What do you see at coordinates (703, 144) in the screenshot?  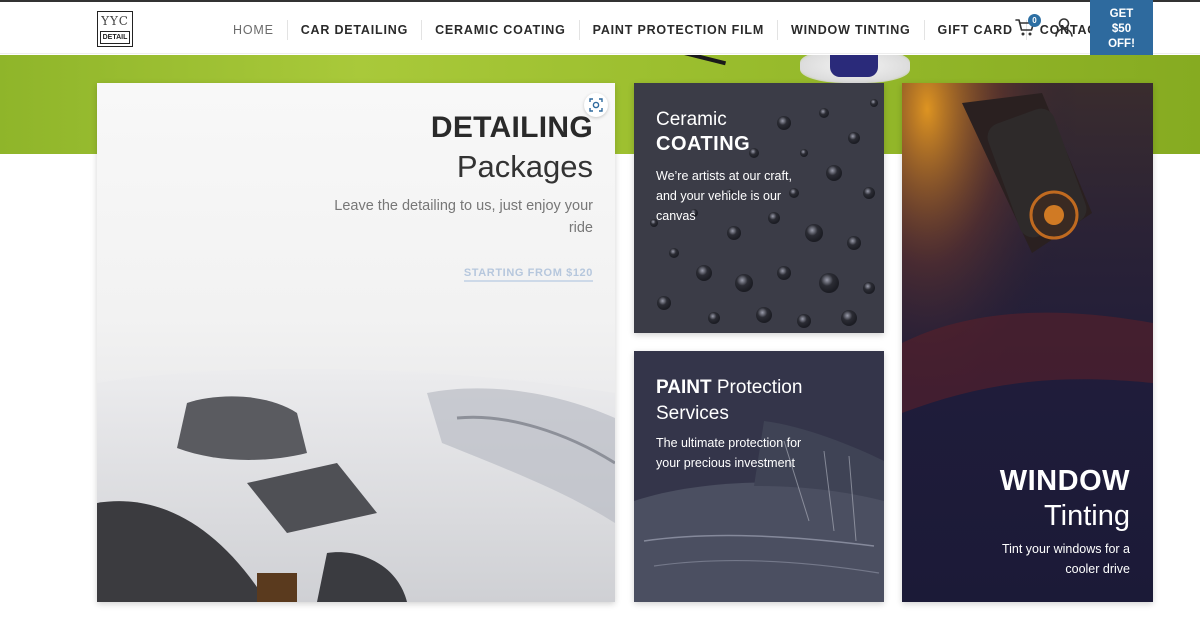 I see `ceramic-title-bold: COATING` at bounding box center [703, 144].